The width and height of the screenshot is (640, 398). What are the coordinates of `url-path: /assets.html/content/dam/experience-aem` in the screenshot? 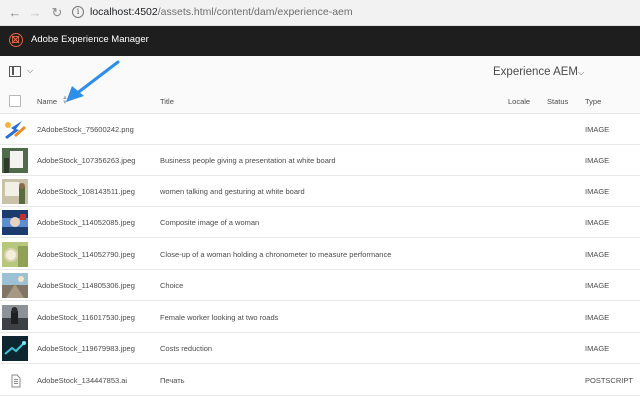 It's located at (255, 12).